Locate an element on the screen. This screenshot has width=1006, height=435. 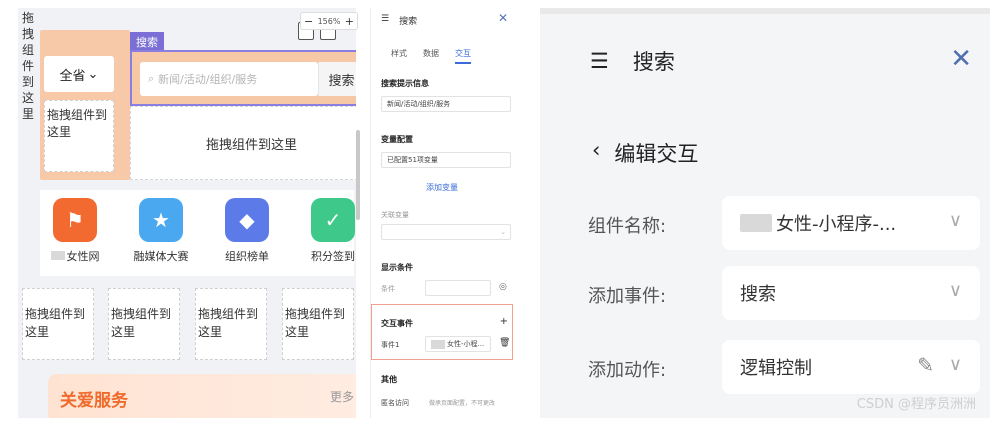
dropzone-large: 拖拽组件到这里 is located at coordinates (243, 143).